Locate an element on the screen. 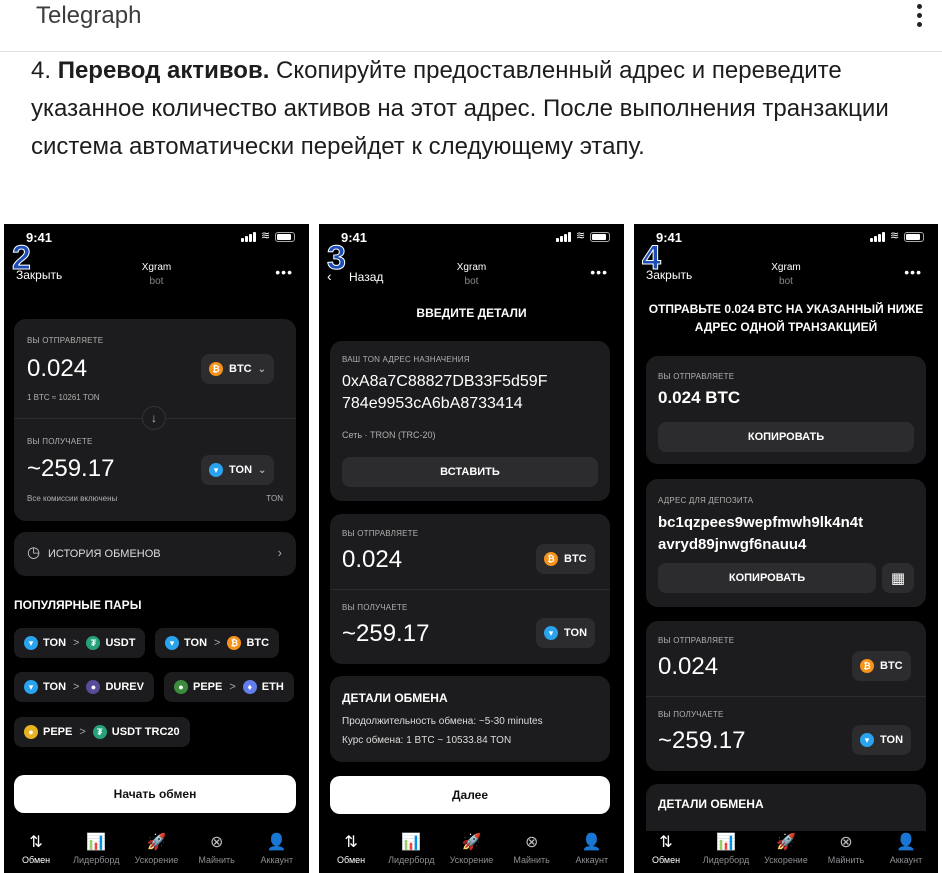 Image resolution: width=942 pixels, height=873 pixels. address-line: bc1qzpees9wepfmwh9lk4n4t is located at coordinates (761, 522).